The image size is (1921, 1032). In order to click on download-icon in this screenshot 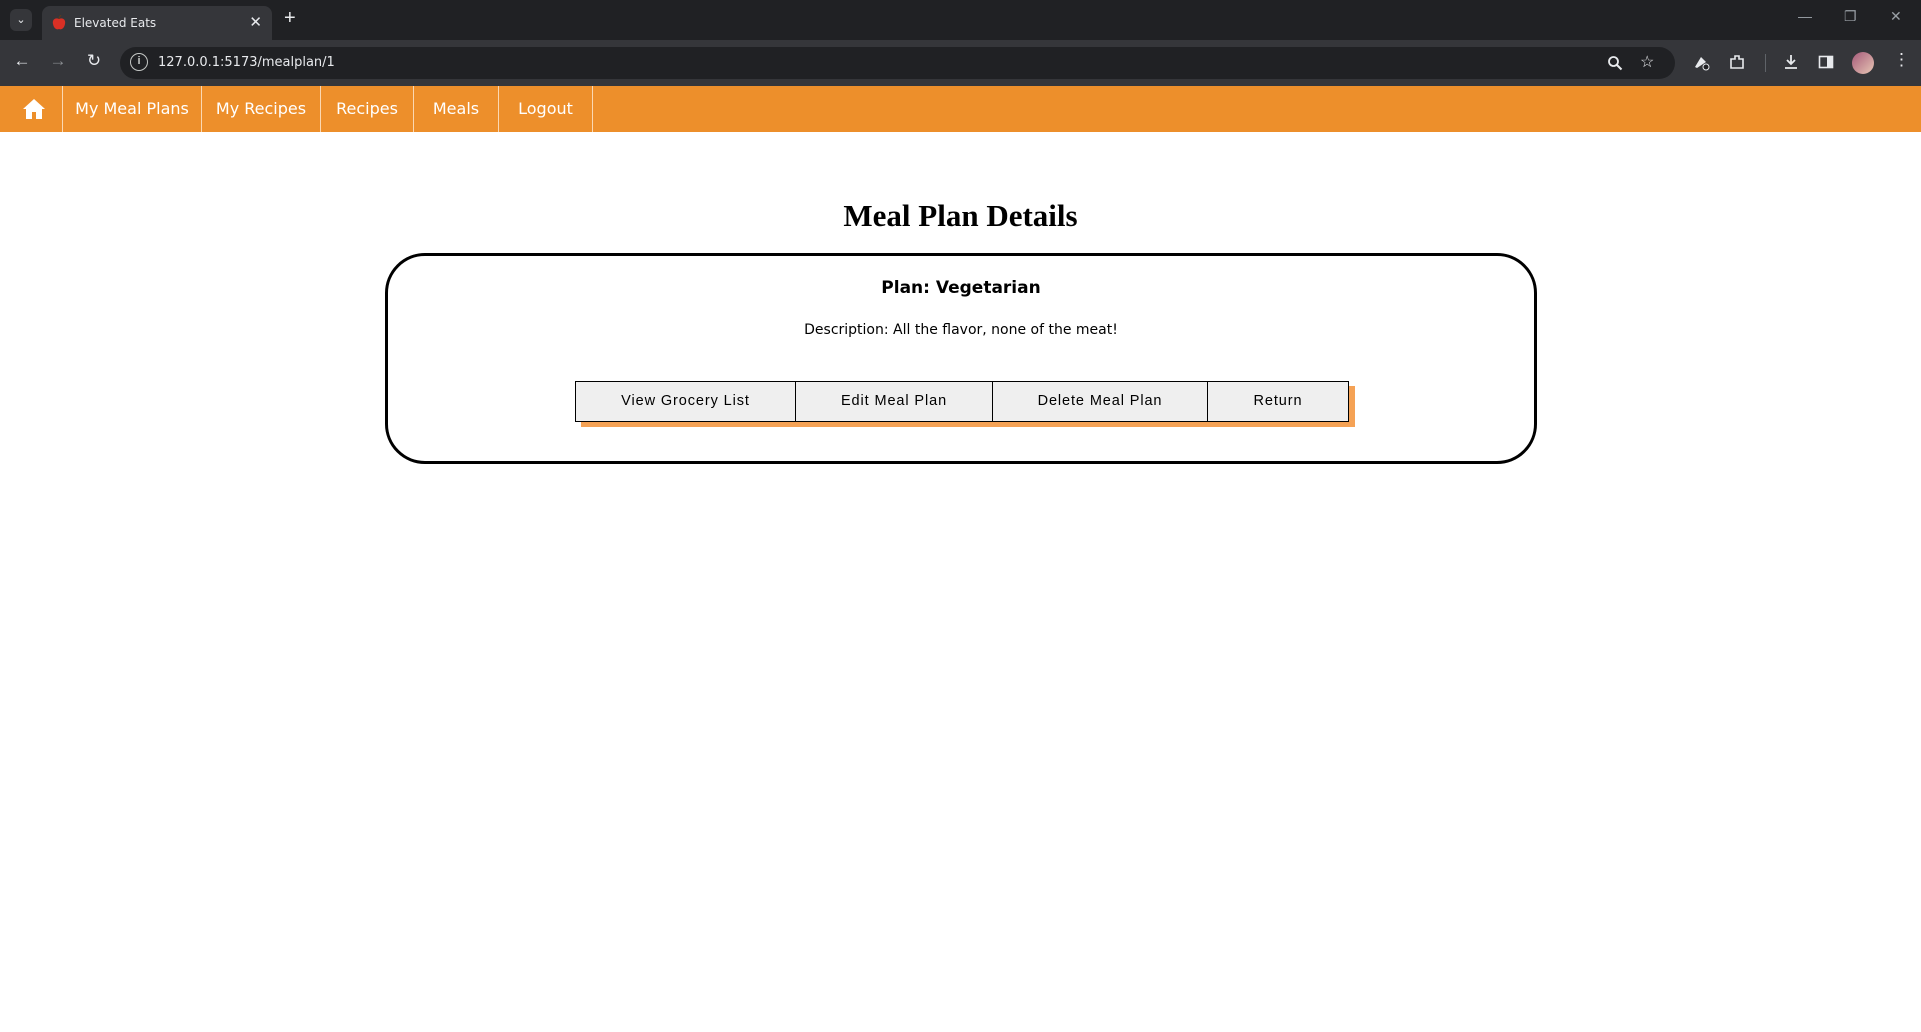, I will do `click(1791, 62)`.